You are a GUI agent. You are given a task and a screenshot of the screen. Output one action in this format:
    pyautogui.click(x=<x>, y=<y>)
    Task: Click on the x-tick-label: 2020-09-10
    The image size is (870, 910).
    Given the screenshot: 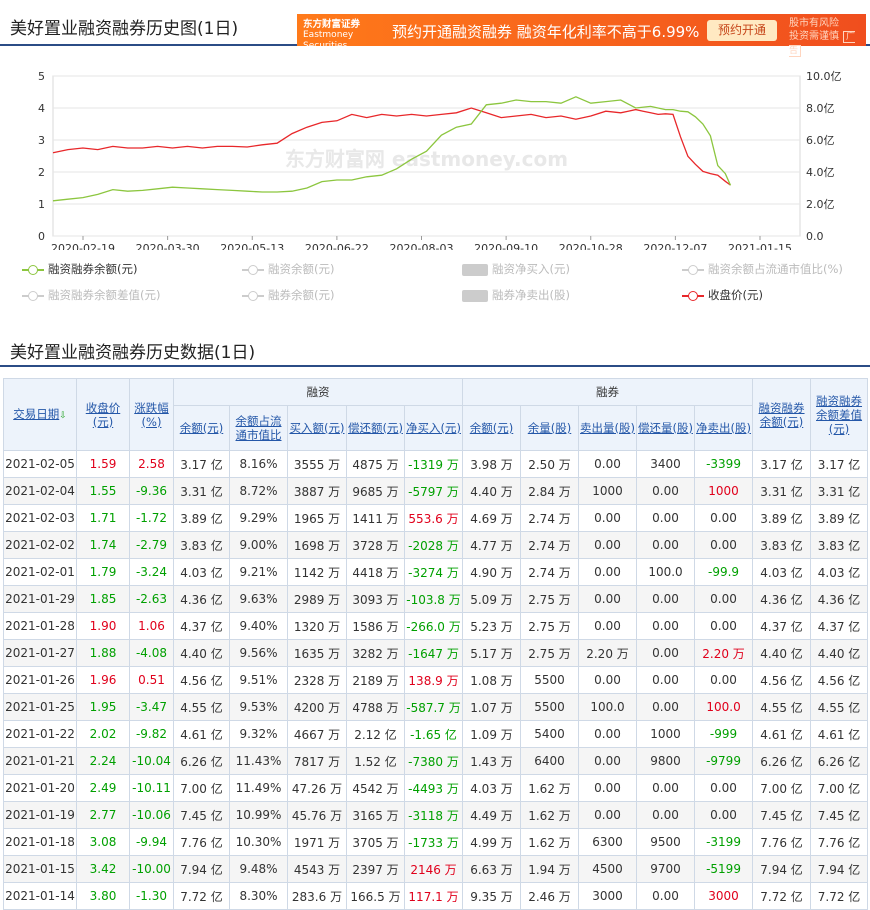 What is the action you would take?
    pyautogui.click(x=506, y=246)
    